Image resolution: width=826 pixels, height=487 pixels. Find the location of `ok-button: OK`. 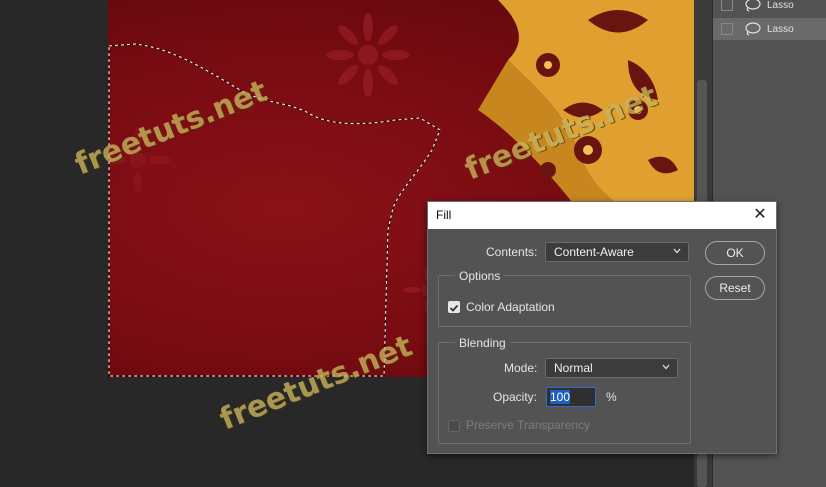

ok-button: OK is located at coordinates (735, 253).